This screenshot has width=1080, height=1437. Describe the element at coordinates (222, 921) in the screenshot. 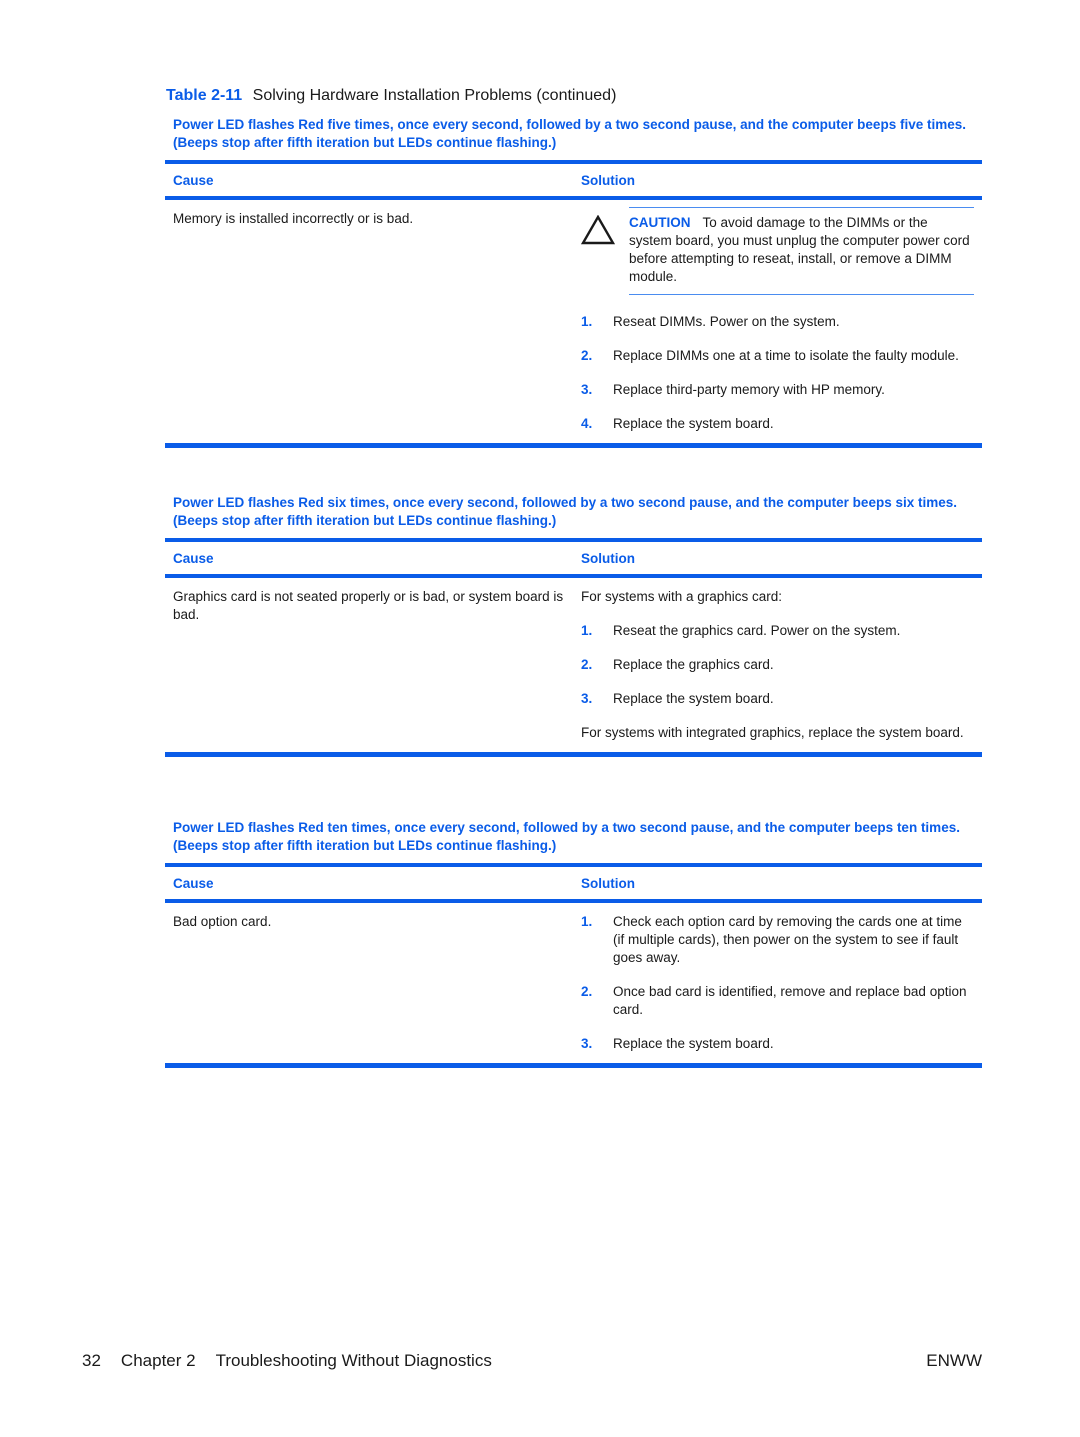

I see `cause-cell: Bad option card.` at that location.